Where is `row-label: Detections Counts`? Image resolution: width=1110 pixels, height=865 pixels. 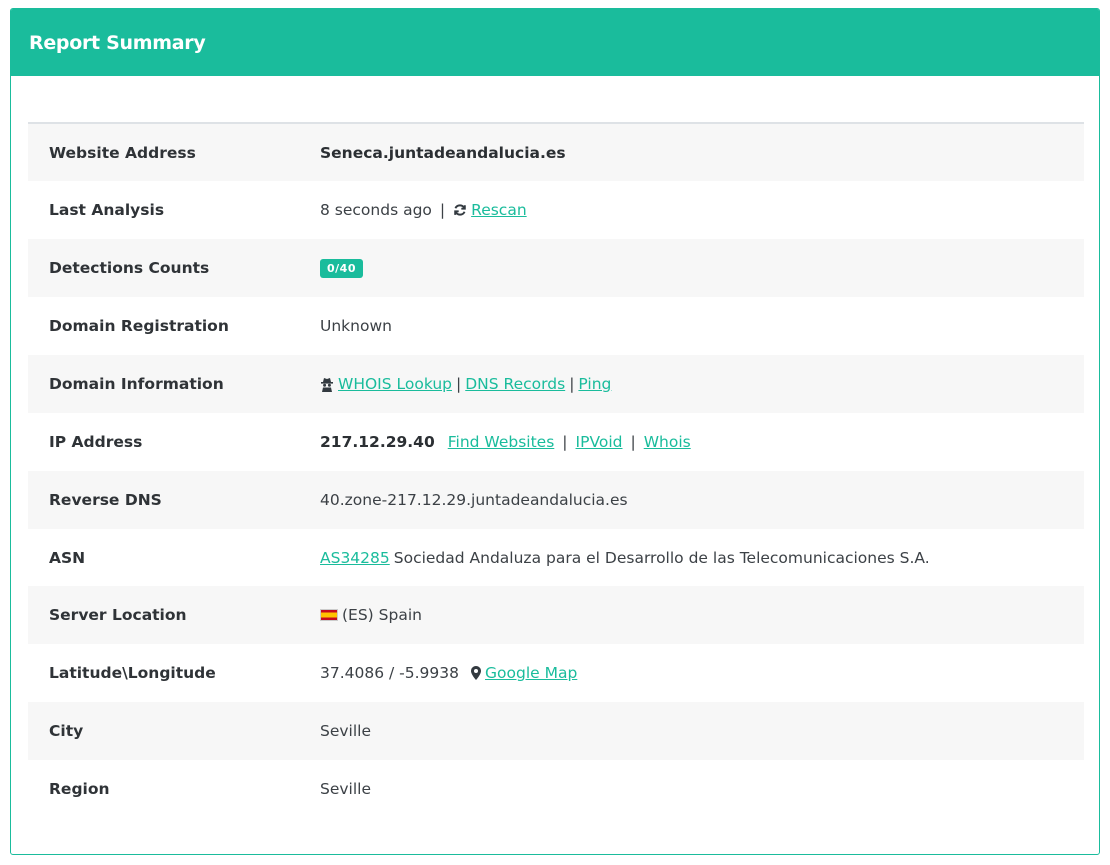
row-label: Detections Counts is located at coordinates (129, 268).